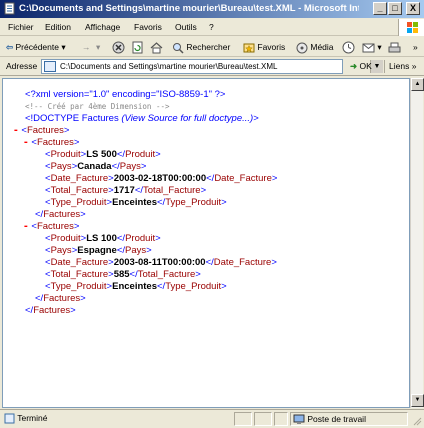 This screenshot has height=428, width=424. I want to click on stop-button, so click(118, 47).